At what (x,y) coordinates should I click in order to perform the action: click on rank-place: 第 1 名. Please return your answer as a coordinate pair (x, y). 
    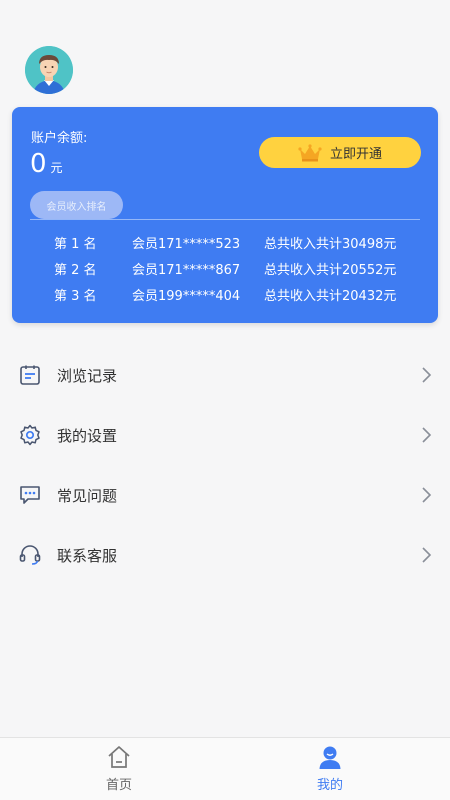
    Looking at the image, I should click on (75, 244).